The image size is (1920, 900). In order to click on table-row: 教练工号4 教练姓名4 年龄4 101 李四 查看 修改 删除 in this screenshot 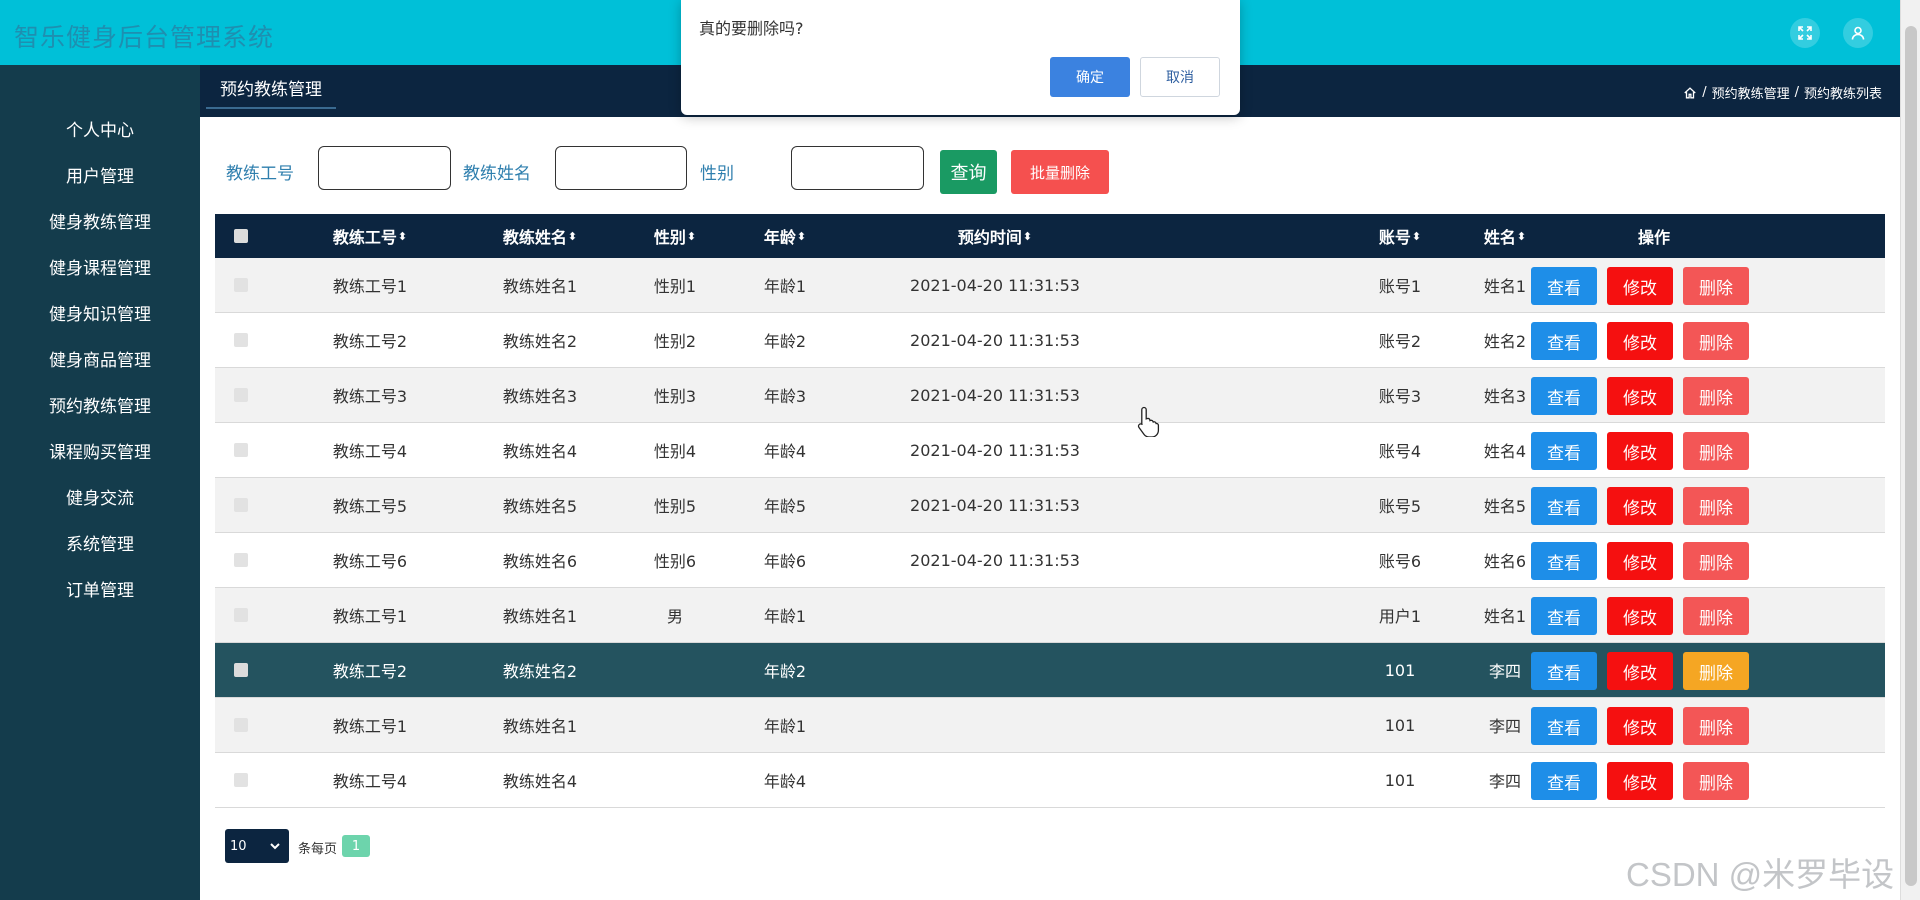, I will do `click(1050, 780)`.